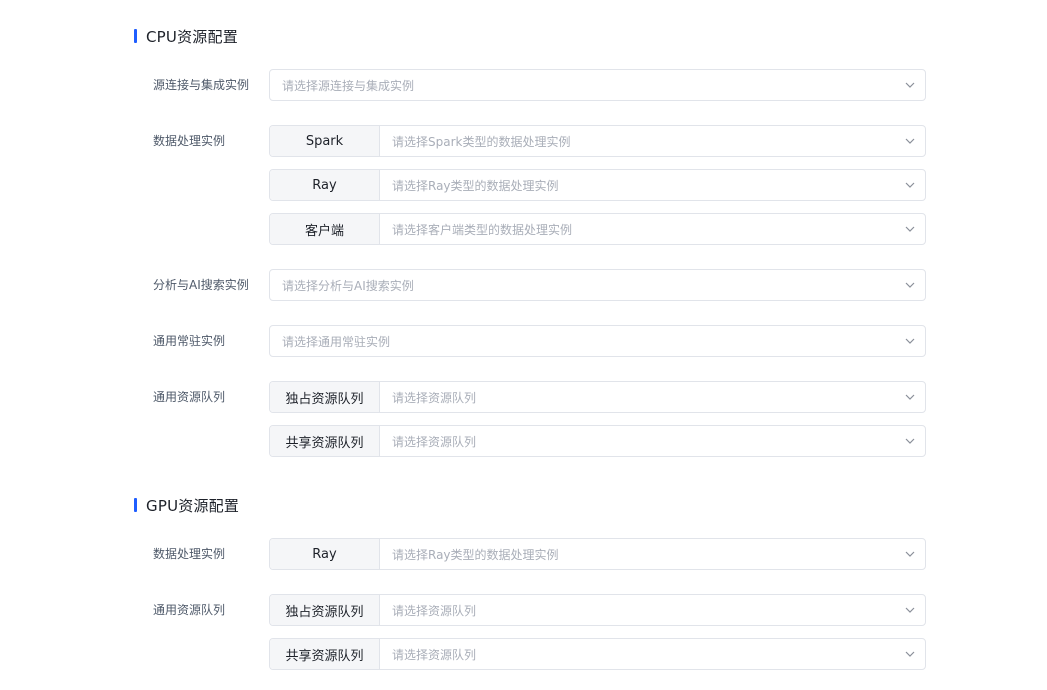  Describe the element at coordinates (348, 85) in the screenshot. I see `source-instance-placeholder: 请选择源连接与集成实例` at that location.